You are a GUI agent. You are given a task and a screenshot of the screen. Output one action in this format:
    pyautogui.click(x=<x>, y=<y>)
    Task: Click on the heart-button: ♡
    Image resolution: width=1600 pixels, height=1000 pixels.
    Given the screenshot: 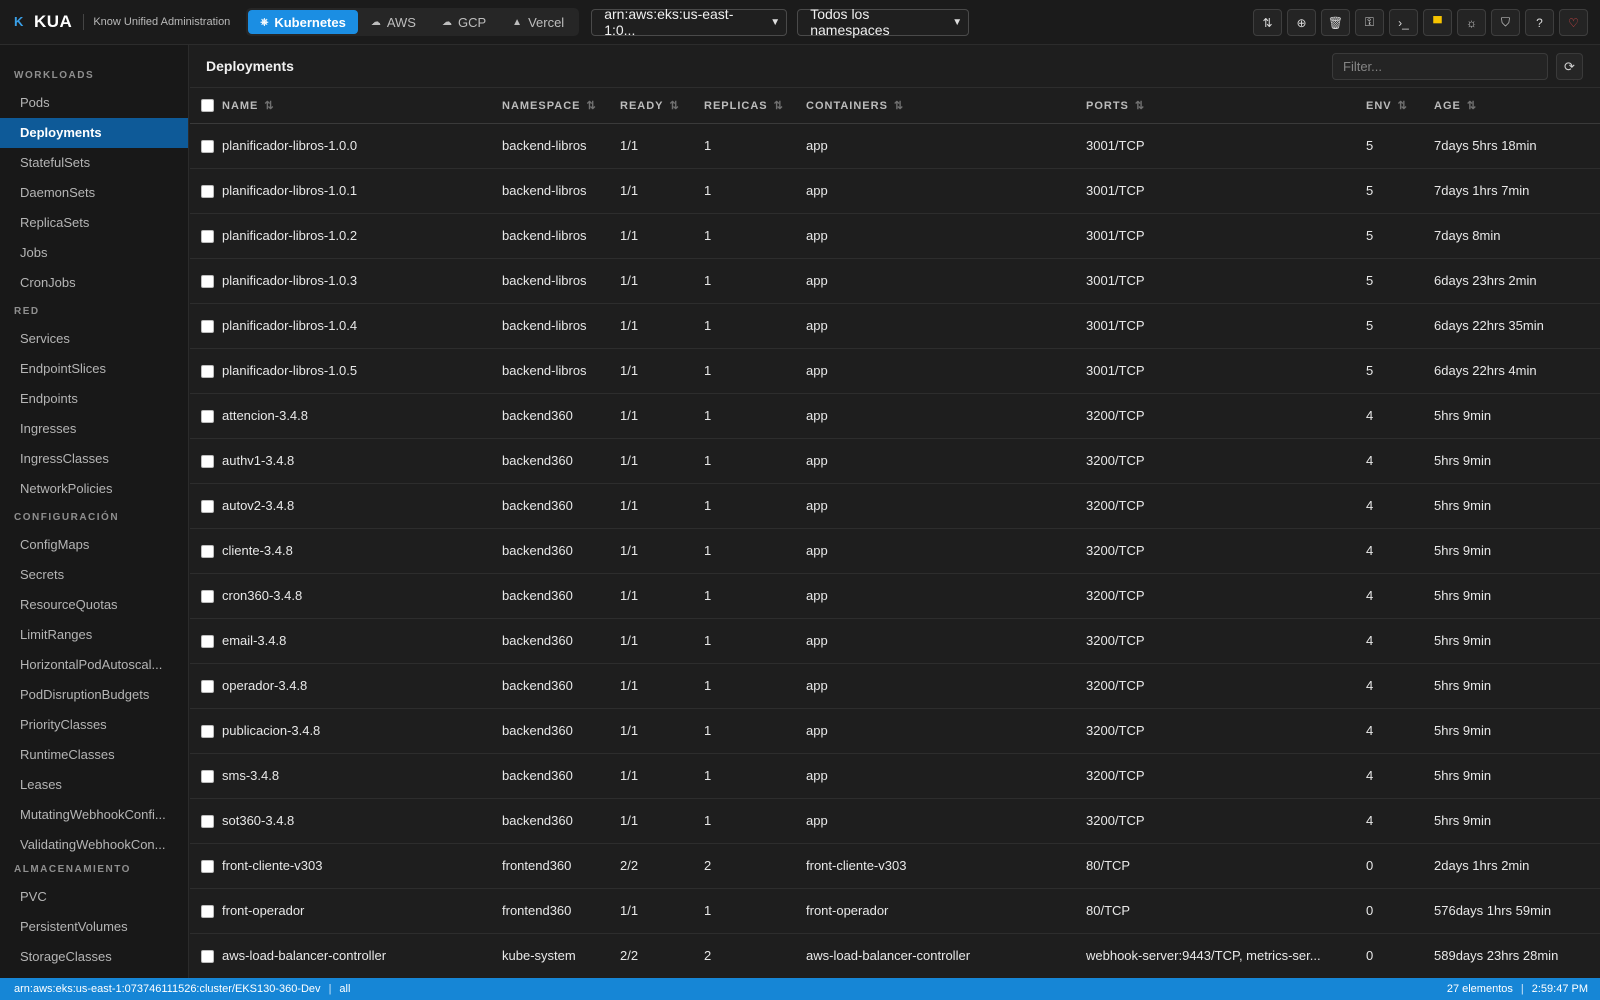 What is the action you would take?
    pyautogui.click(x=1573, y=22)
    